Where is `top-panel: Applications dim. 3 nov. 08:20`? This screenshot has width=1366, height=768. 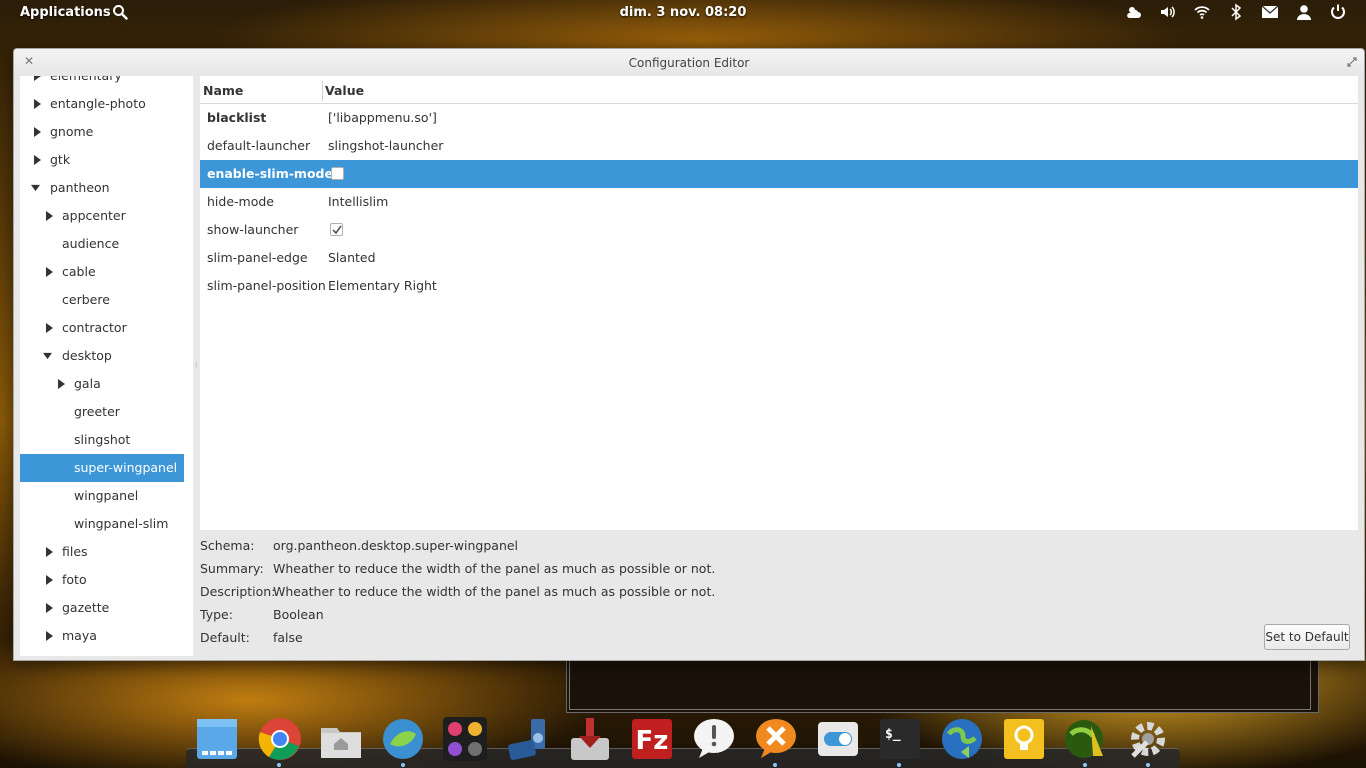 top-panel: Applications dim. 3 nov. 08:20 is located at coordinates (683, 12).